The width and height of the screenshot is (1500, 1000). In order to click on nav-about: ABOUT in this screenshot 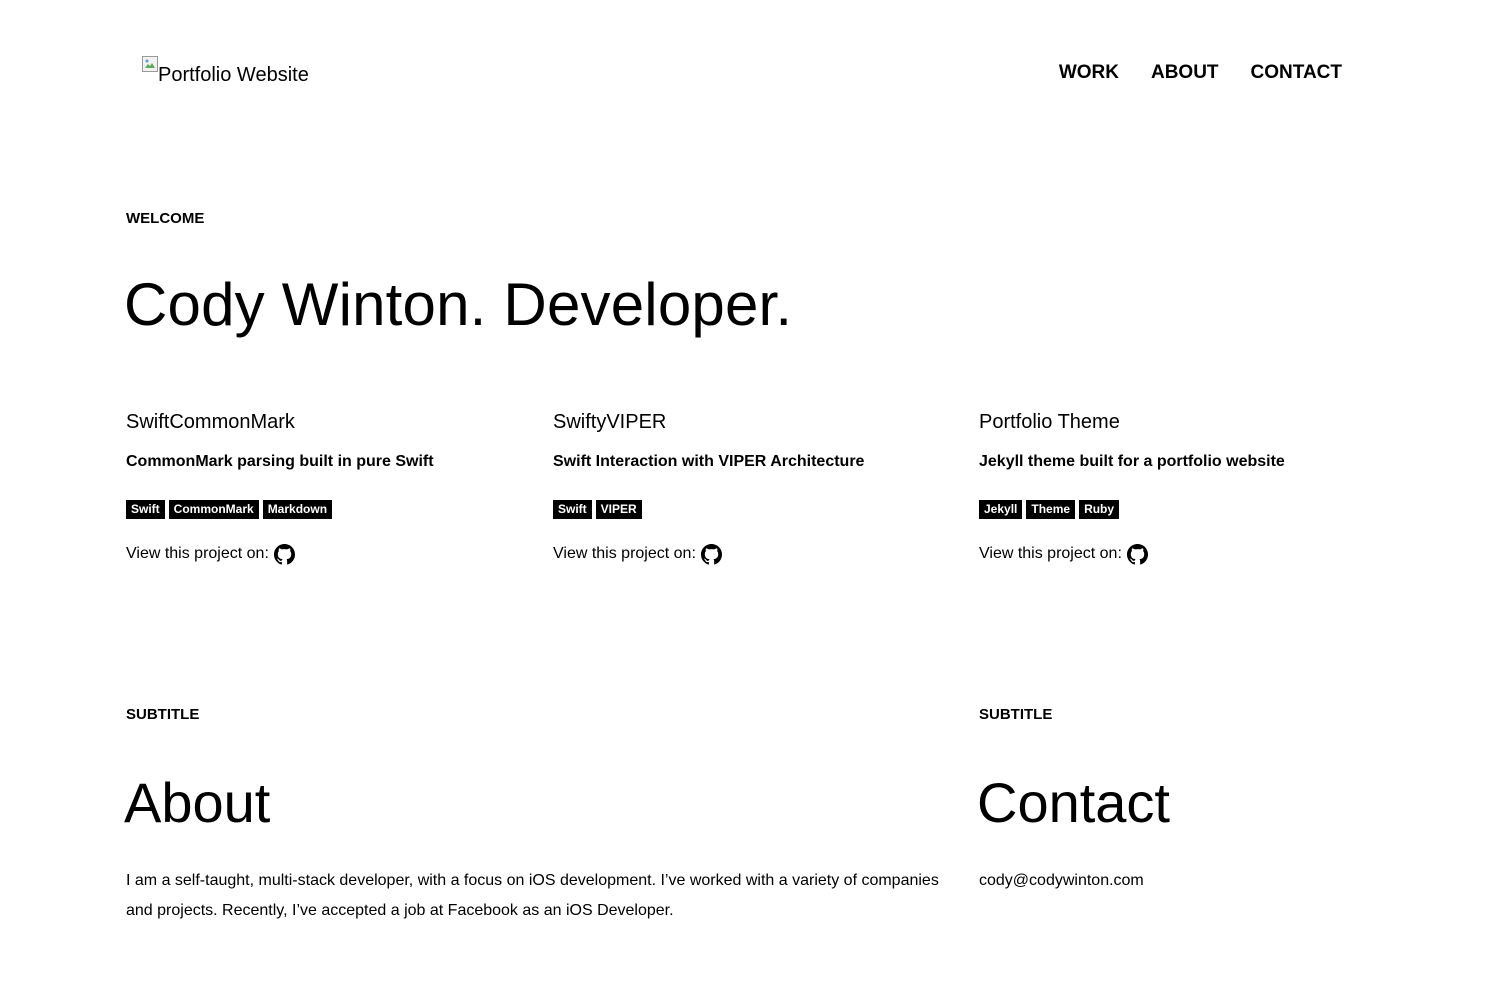, I will do `click(1185, 73)`.